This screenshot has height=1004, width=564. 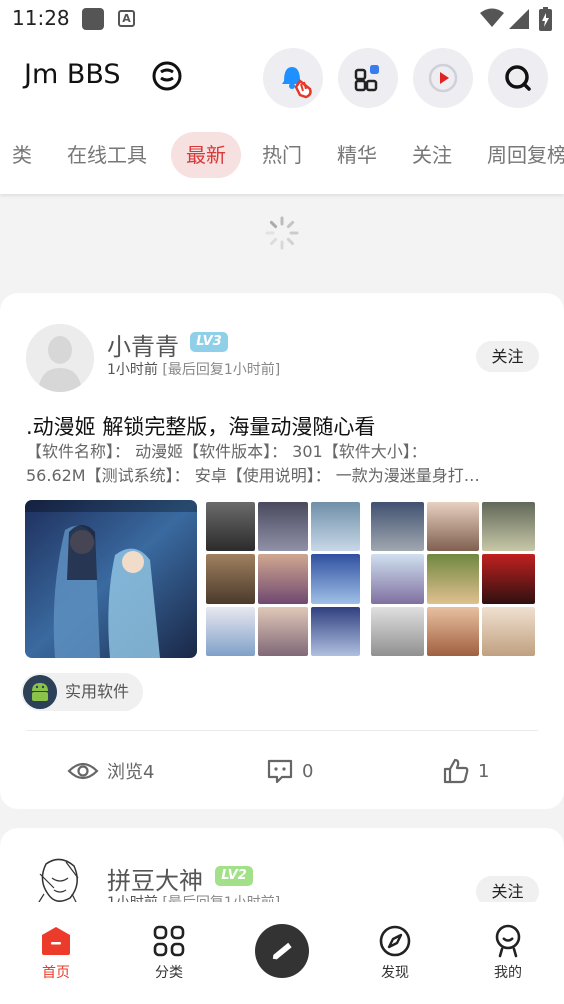 I want to click on signal-icon, so click(x=519, y=19).